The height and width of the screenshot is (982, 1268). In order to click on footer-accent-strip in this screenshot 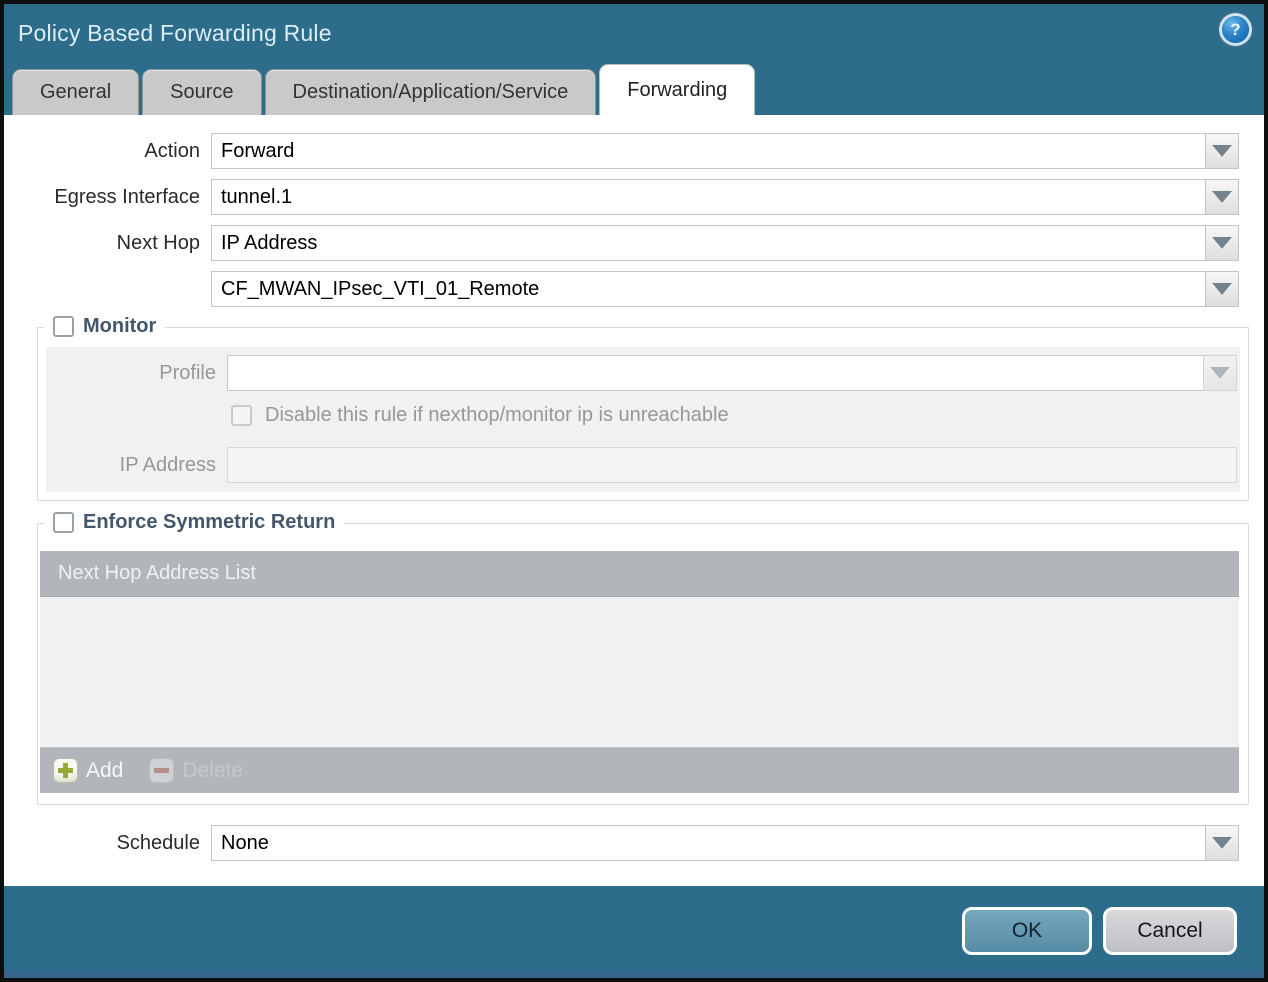, I will do `click(634, 974)`.